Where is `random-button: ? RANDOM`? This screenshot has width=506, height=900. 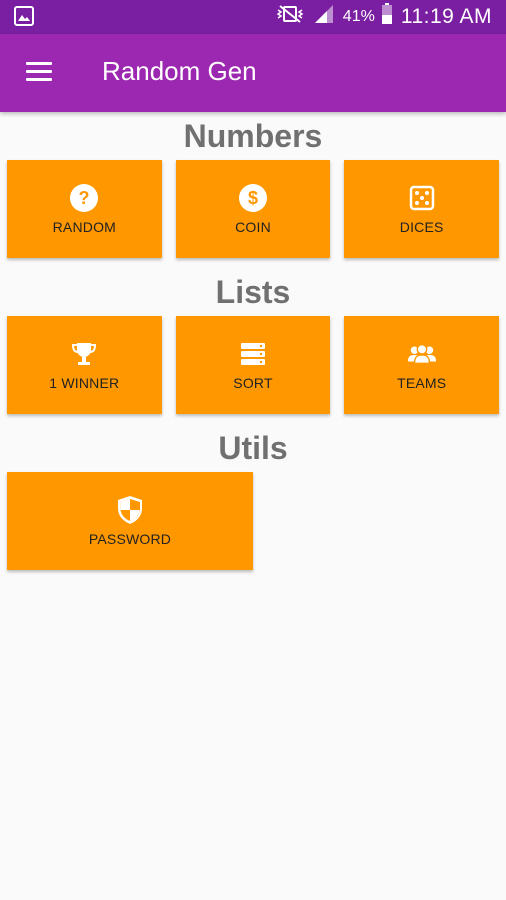
random-button: ? RANDOM is located at coordinates (84, 209).